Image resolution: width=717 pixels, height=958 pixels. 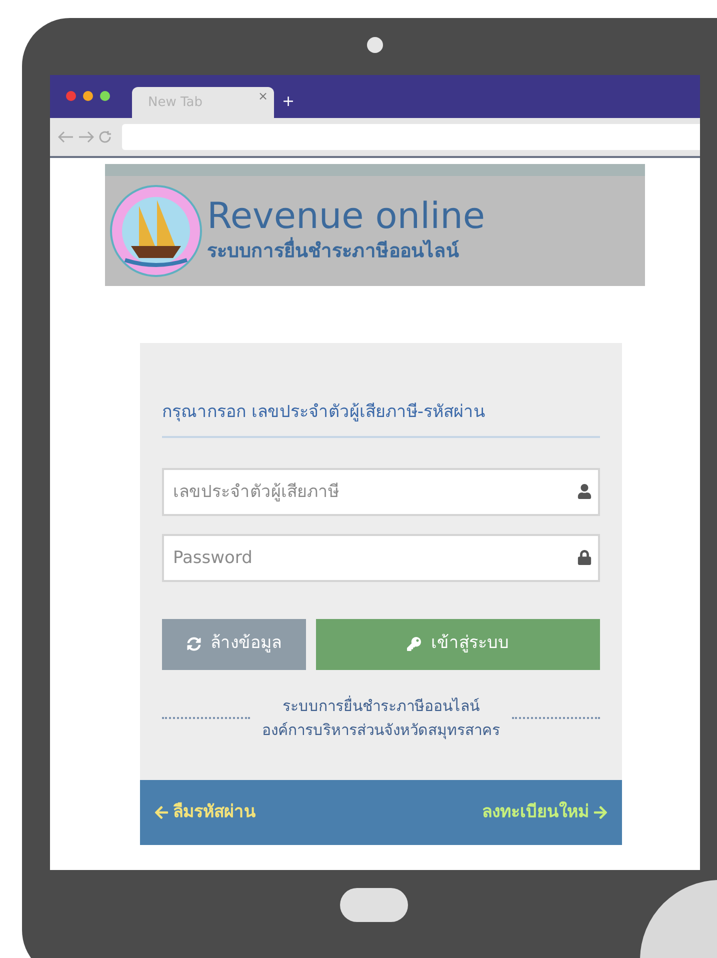 I want to click on site-title: Revenue online, so click(x=346, y=216).